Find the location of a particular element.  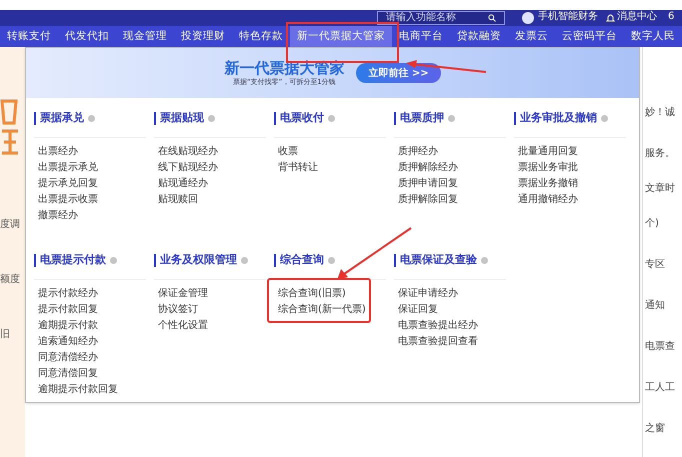

menu-item: 保证申请经办 is located at coordinates (428, 294).